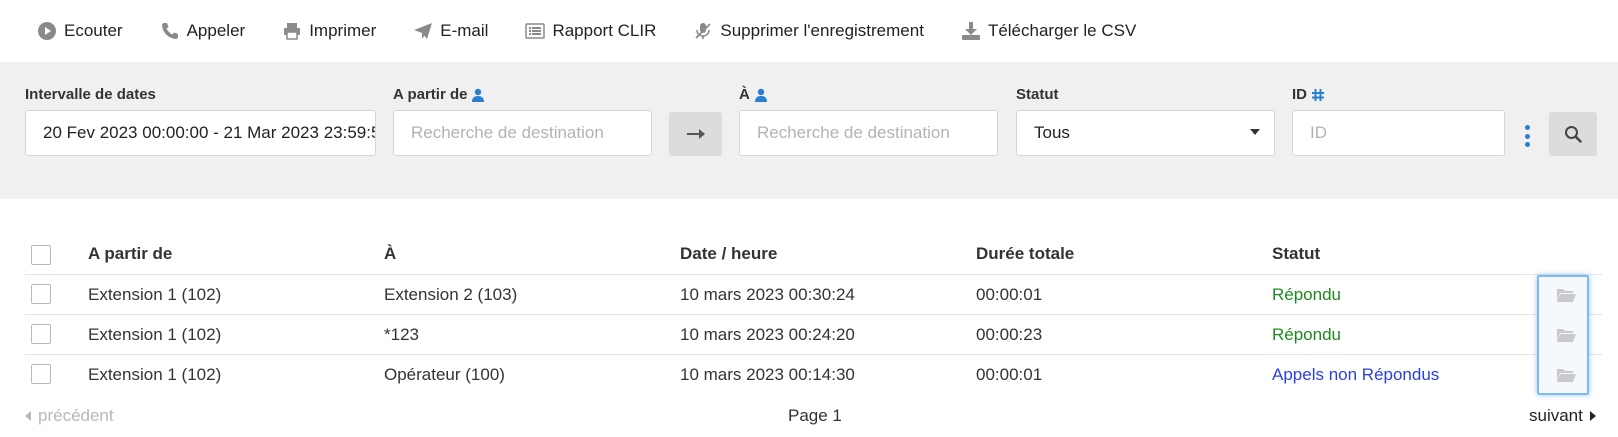  I want to click on to-search-input: Recherche de destination, so click(868, 133).